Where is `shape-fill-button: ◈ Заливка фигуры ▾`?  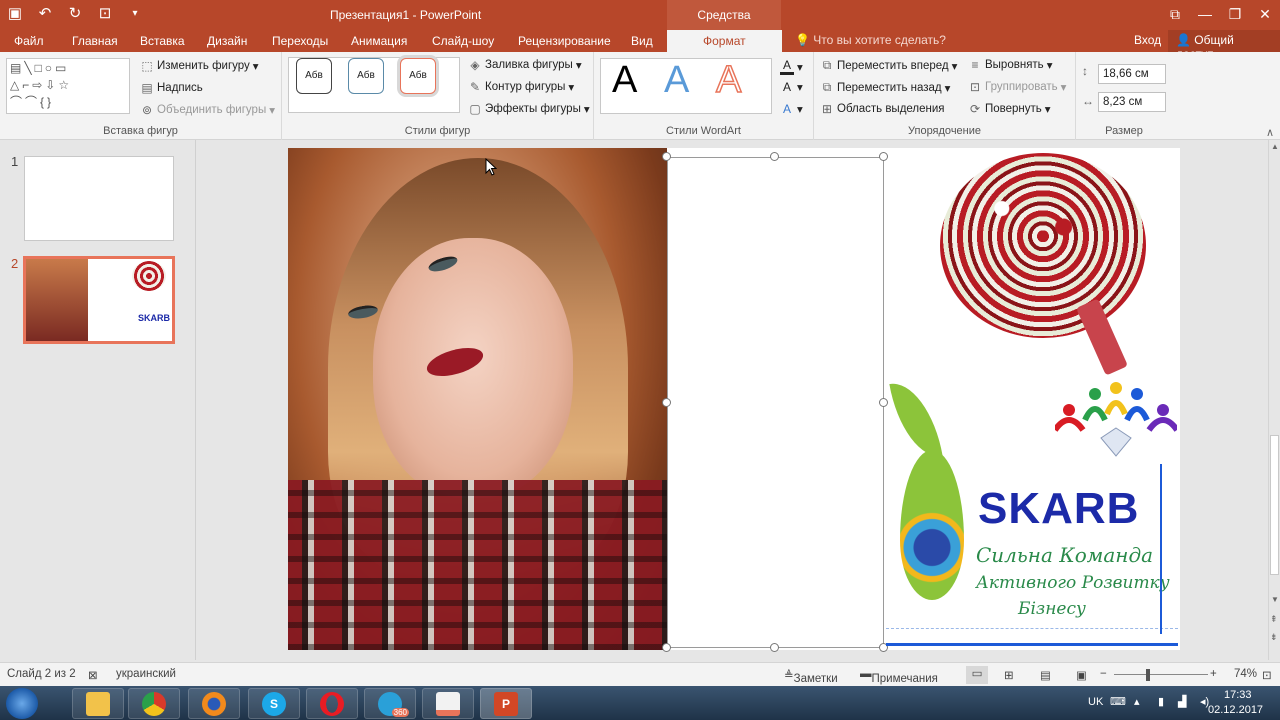
shape-fill-button: ◈ Заливка фигуры ▾ is located at coordinates (524, 65).